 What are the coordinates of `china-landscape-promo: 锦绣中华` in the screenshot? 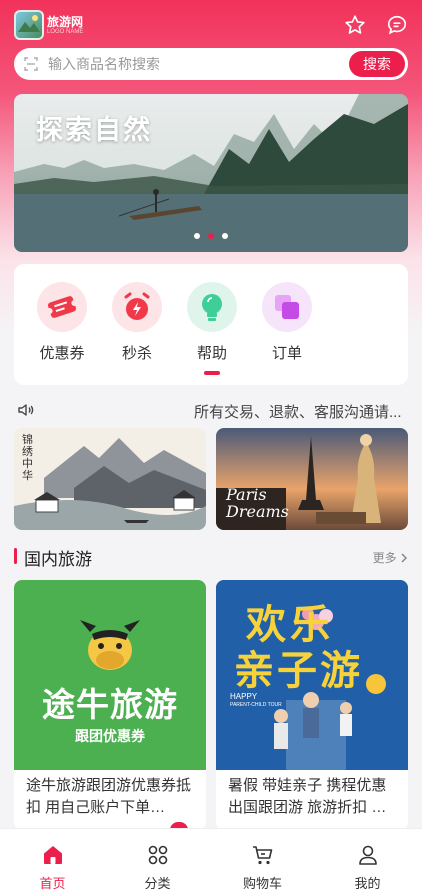 It's located at (110, 479).